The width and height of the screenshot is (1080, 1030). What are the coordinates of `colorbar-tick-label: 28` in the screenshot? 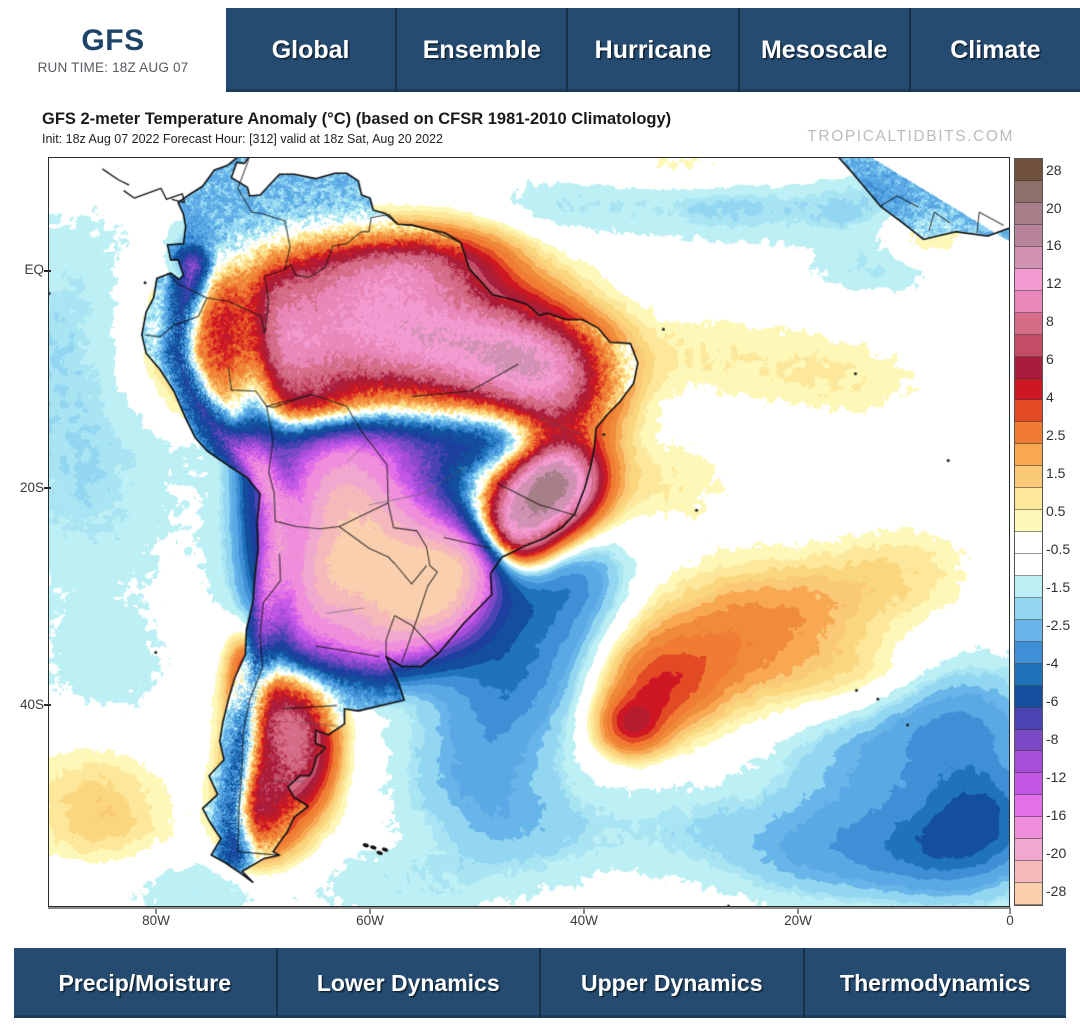 It's located at (1054, 170).